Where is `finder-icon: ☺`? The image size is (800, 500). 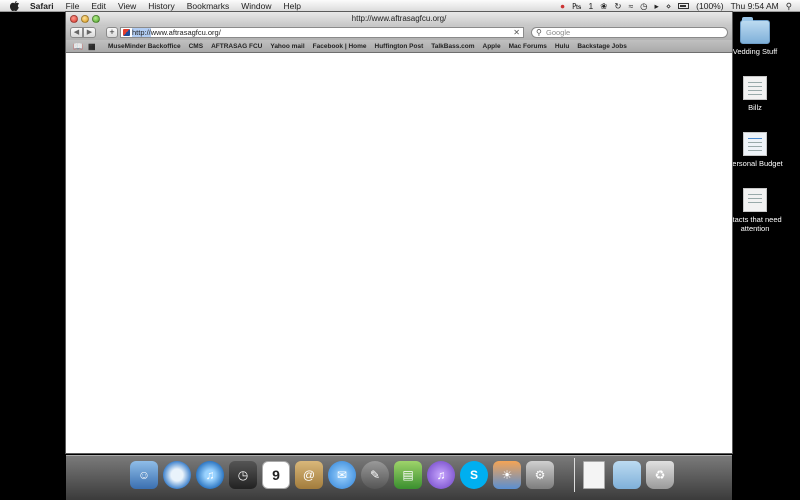 finder-icon: ☺ is located at coordinates (144, 475).